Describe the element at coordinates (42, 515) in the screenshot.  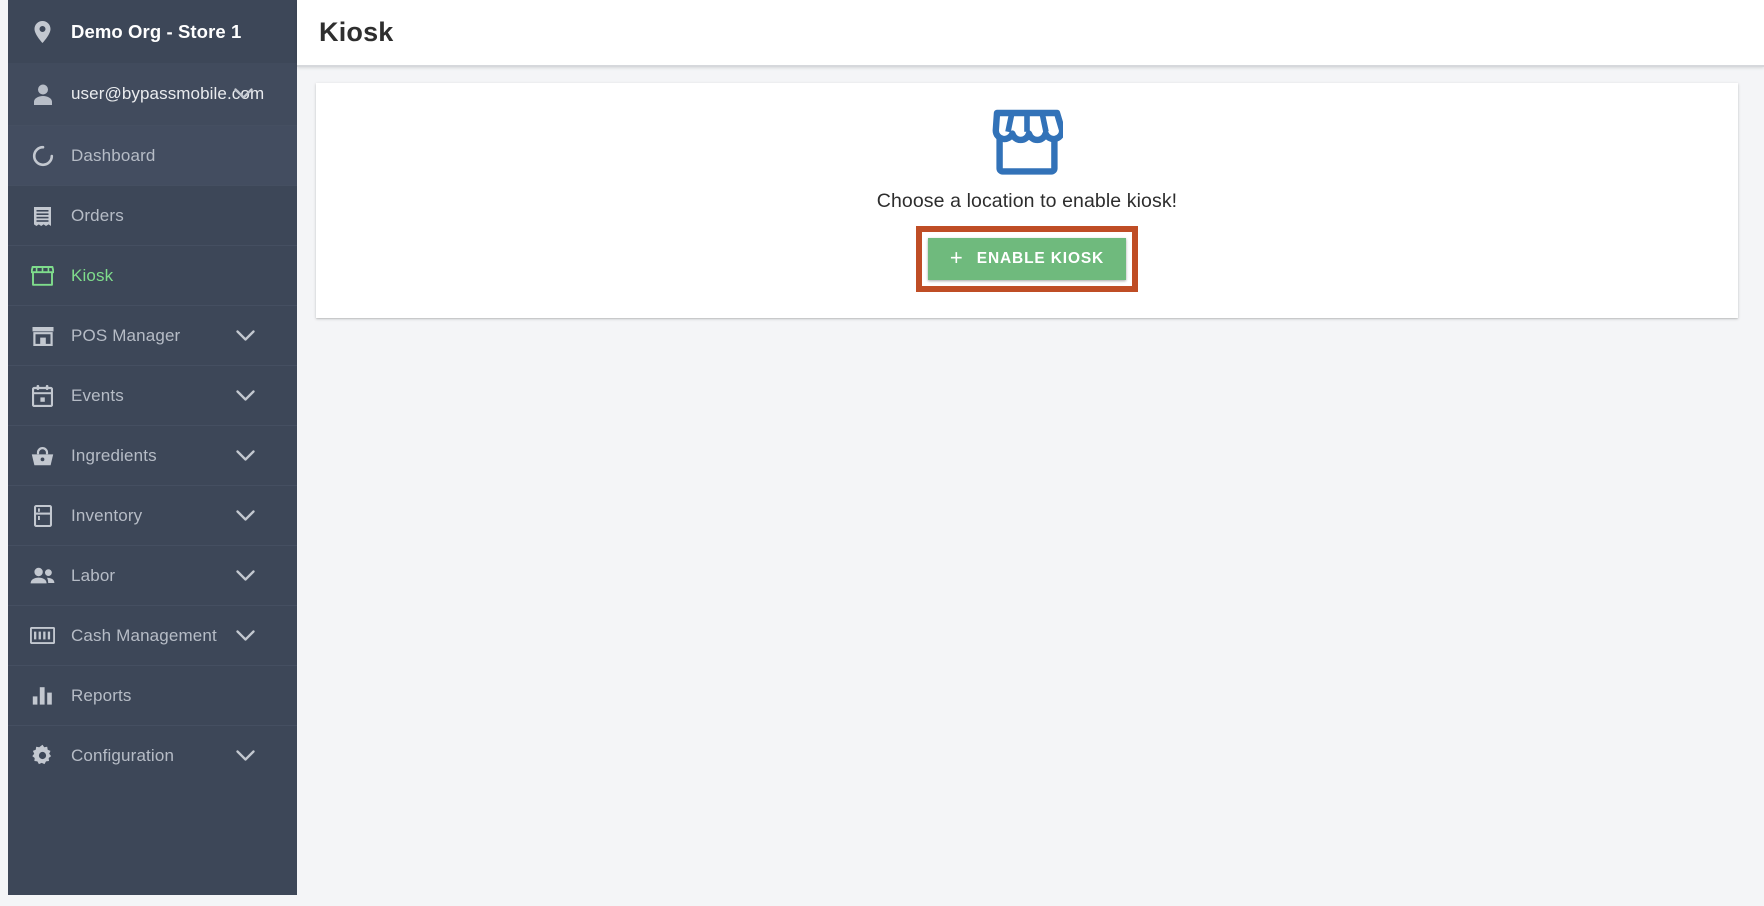
I see `fridge-icon` at that location.